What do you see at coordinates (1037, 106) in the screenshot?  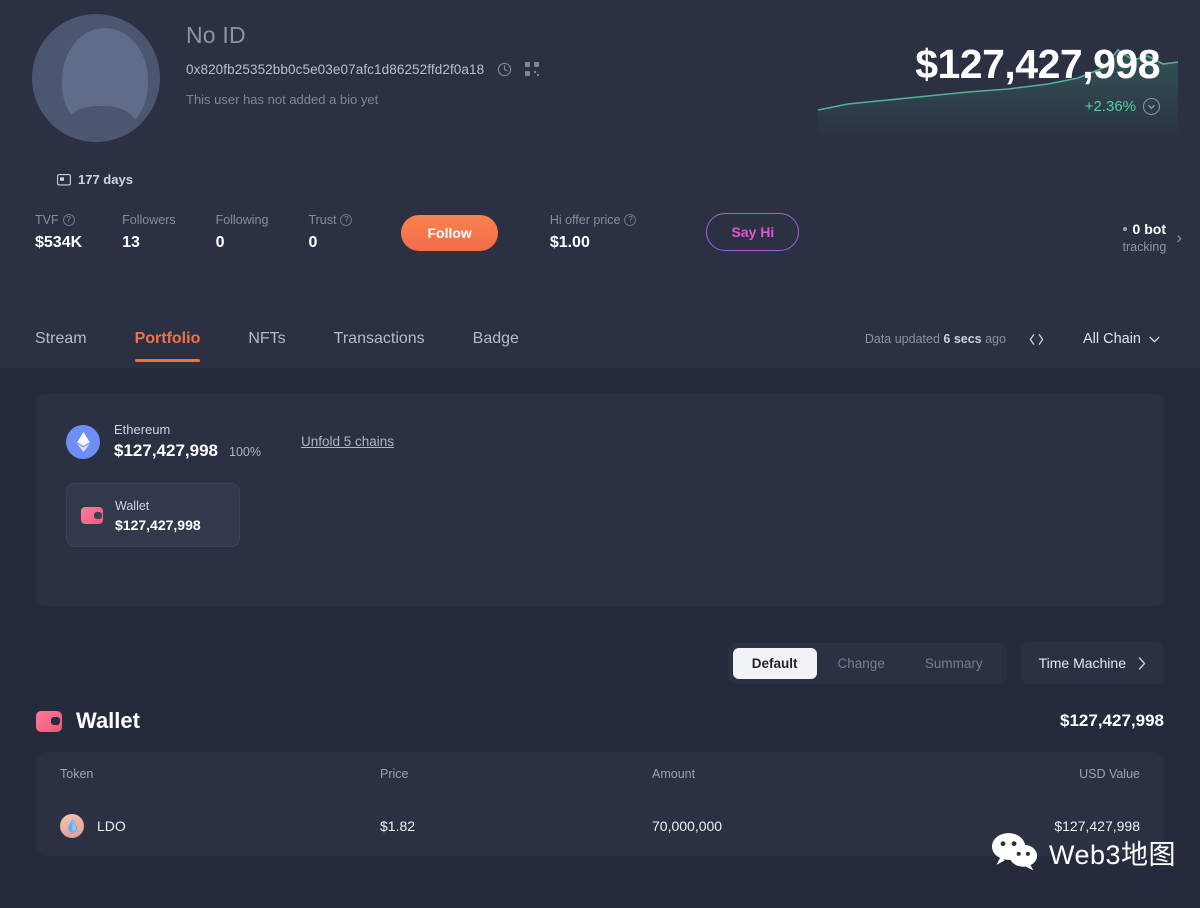 I see `change-row: +2.36%` at bounding box center [1037, 106].